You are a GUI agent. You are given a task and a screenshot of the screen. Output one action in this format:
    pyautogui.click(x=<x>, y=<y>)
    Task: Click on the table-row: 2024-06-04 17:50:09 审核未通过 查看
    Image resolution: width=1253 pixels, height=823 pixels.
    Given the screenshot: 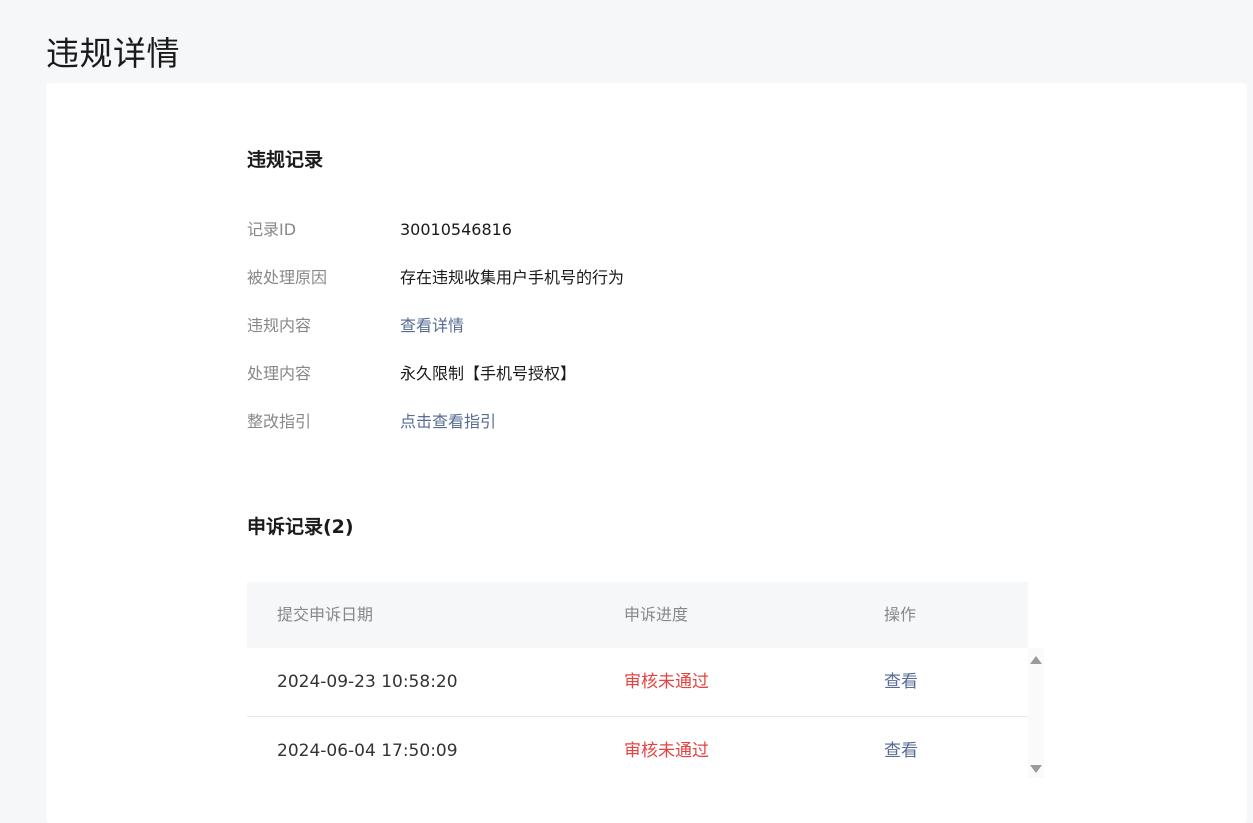 What is the action you would take?
    pyautogui.click(x=637, y=751)
    